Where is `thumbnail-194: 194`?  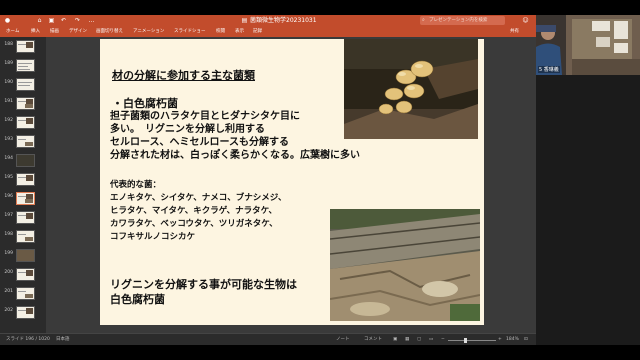 thumbnail-194: 194 is located at coordinates (23, 161).